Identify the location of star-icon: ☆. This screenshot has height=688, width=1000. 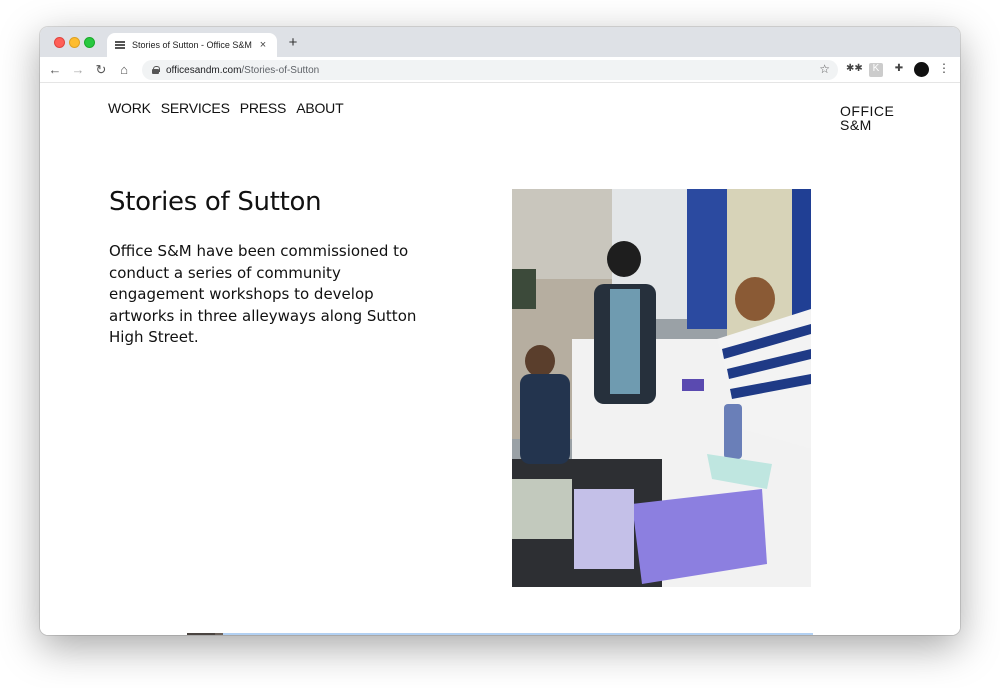
(824, 69).